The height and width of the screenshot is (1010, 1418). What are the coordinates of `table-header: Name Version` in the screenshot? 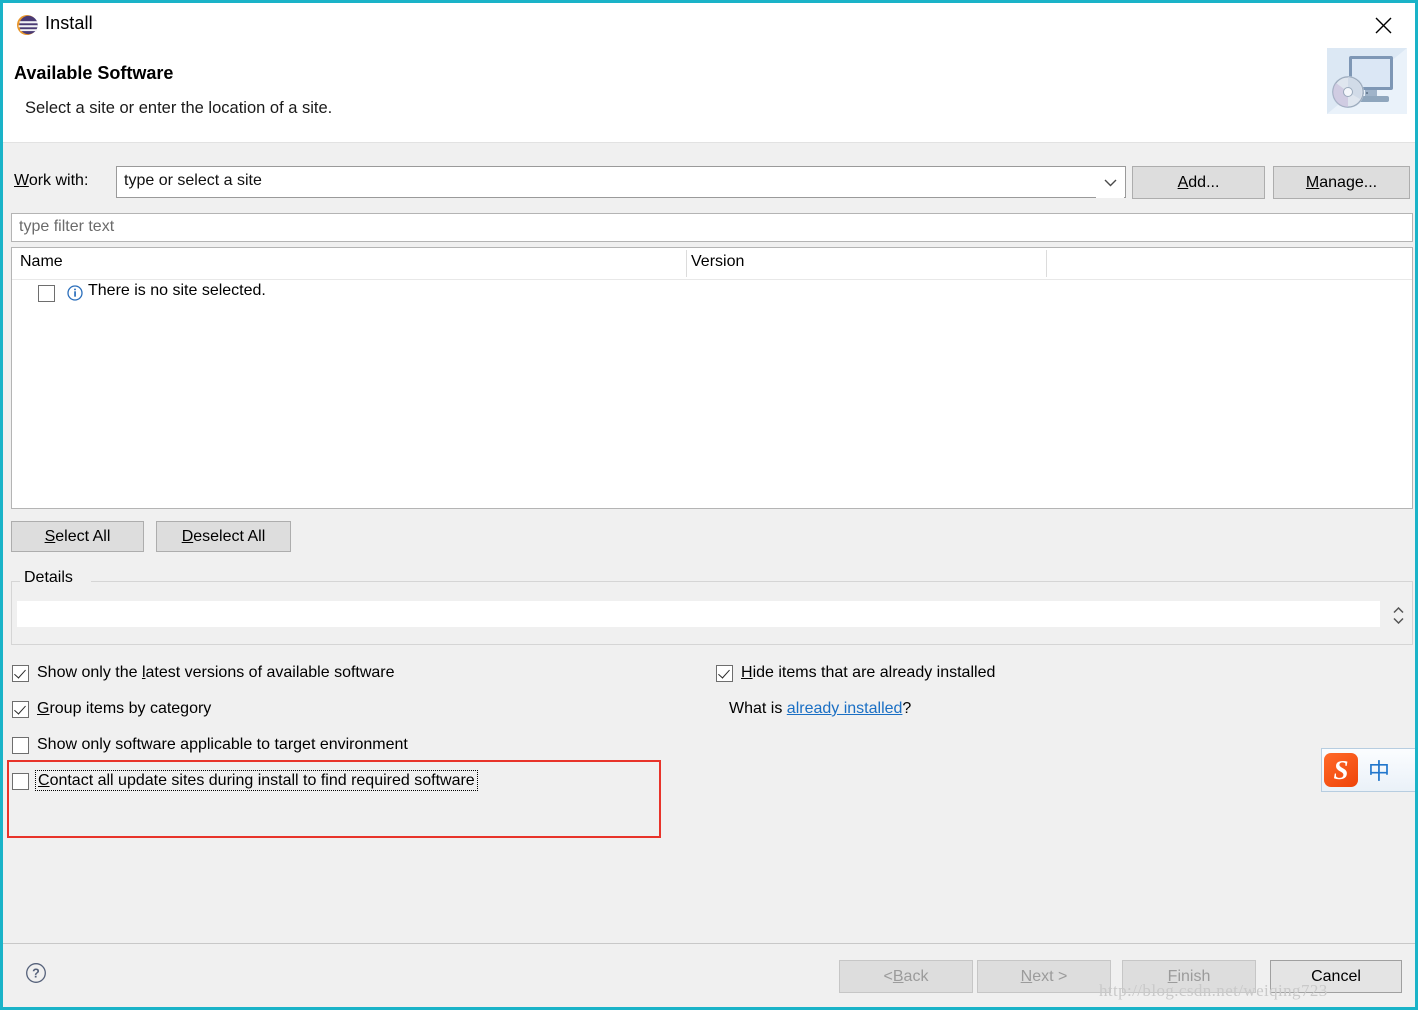 It's located at (712, 264).